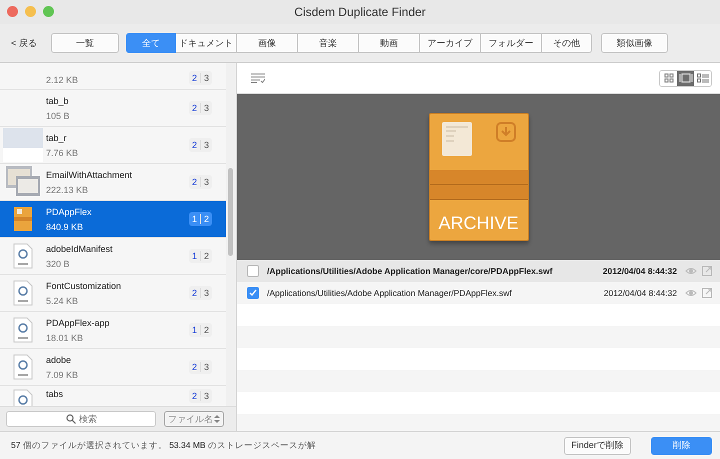  What do you see at coordinates (410, 271) in the screenshot?
I see `file-path: /Applications/Utilities/Adobe Application Manager/core/PDAppFlex.swf` at bounding box center [410, 271].